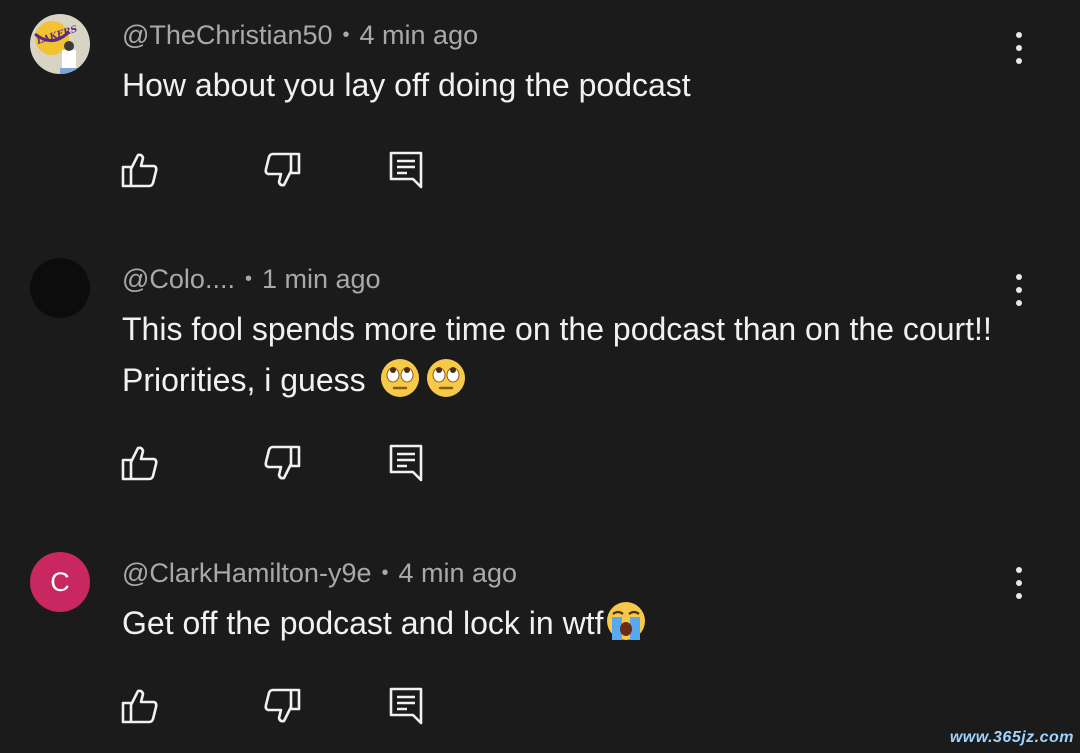 This screenshot has height=753, width=1080. I want to click on lakers-avatar-image: LAKERS, so click(60, 44).